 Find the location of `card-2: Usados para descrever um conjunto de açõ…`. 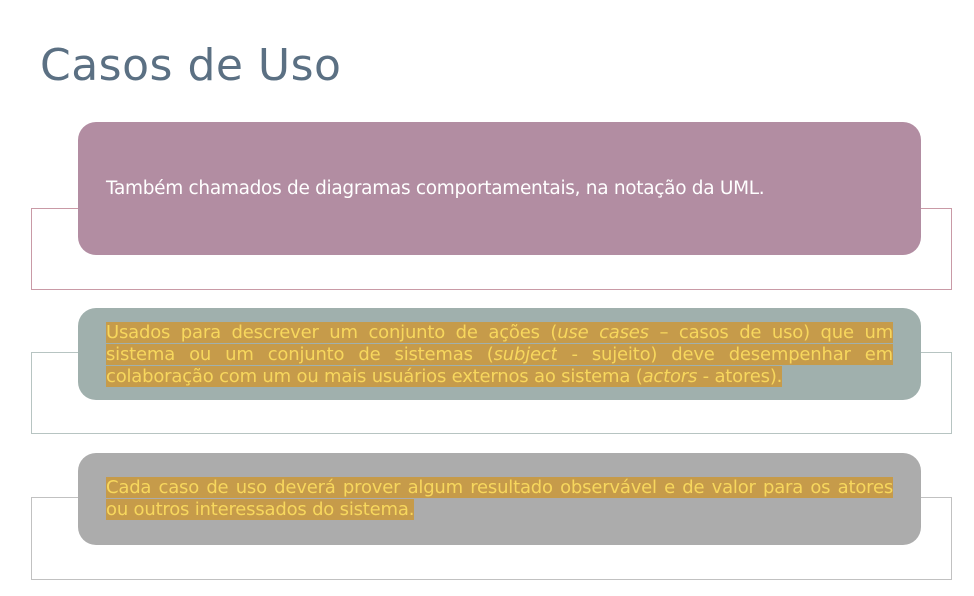

card-2: Usados para descrever um conjunto de açõ… is located at coordinates (499, 354).